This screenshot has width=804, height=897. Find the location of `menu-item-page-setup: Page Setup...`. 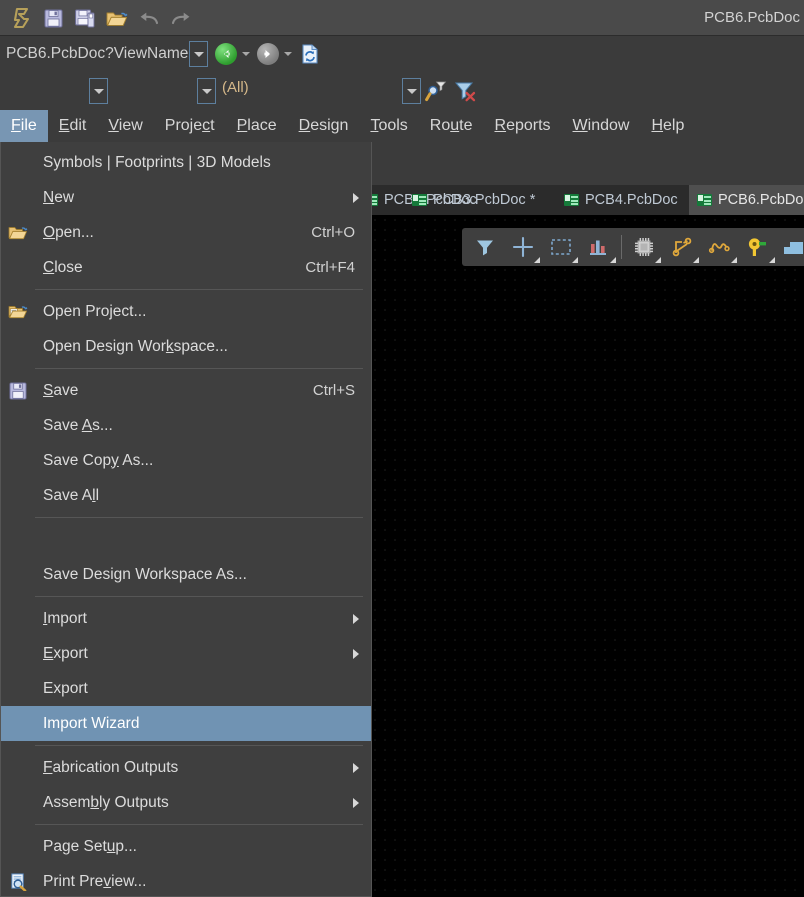

menu-item-page-setup: Page Setup... is located at coordinates (186, 846).